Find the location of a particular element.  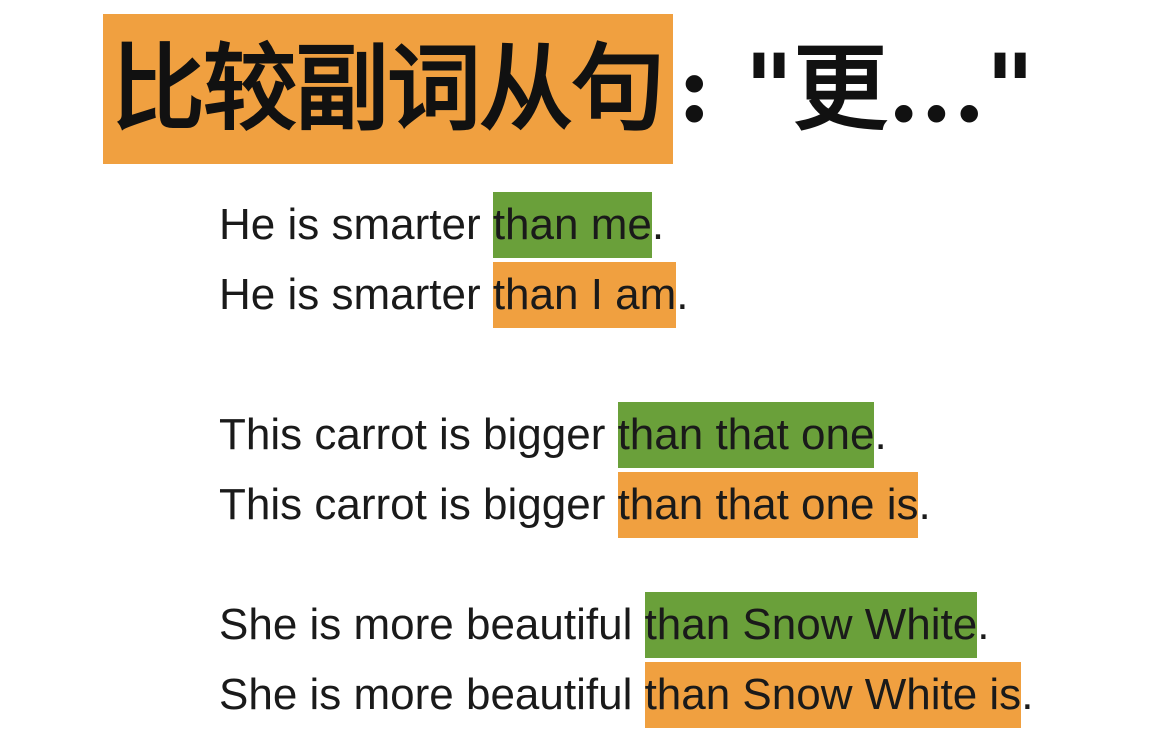

sentence-4: This carrot is bigger than that one is. is located at coordinates (575, 505).